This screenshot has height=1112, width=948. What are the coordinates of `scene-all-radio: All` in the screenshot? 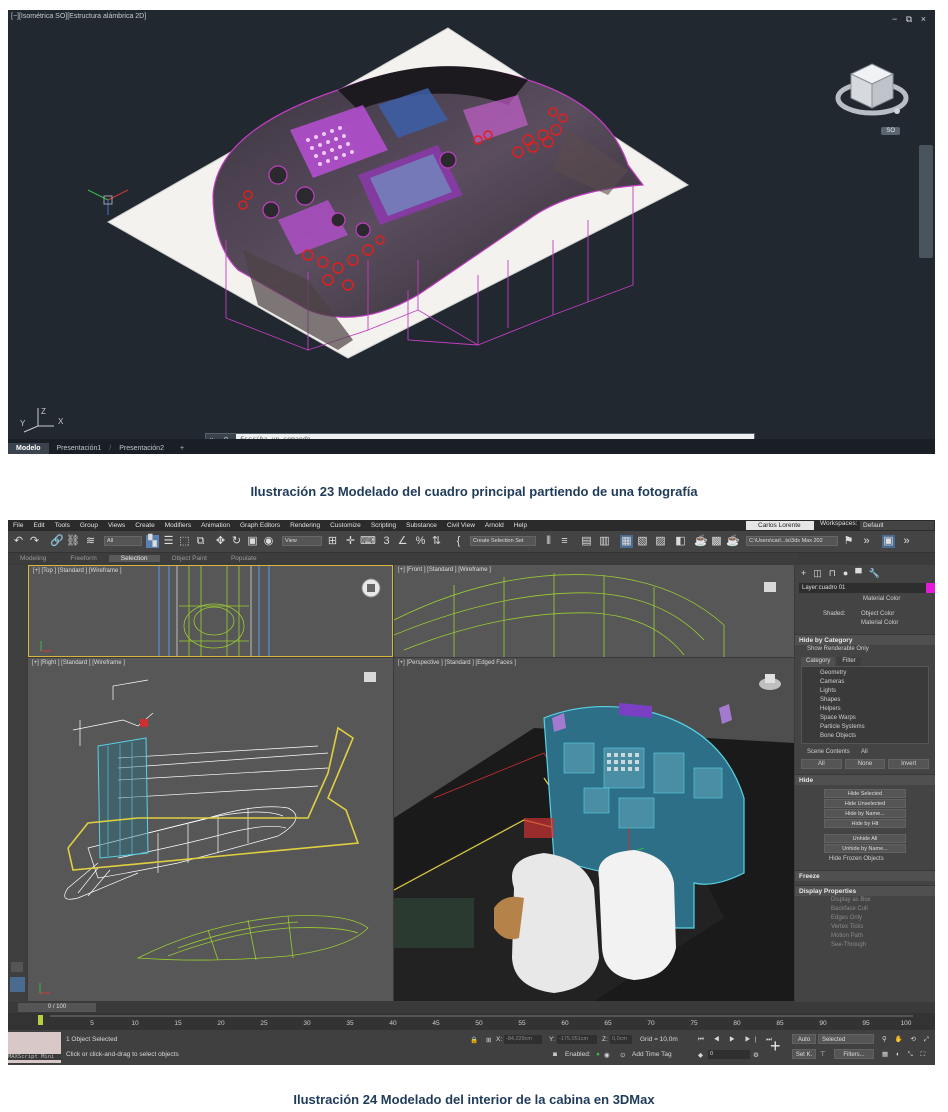 It's located at (864, 752).